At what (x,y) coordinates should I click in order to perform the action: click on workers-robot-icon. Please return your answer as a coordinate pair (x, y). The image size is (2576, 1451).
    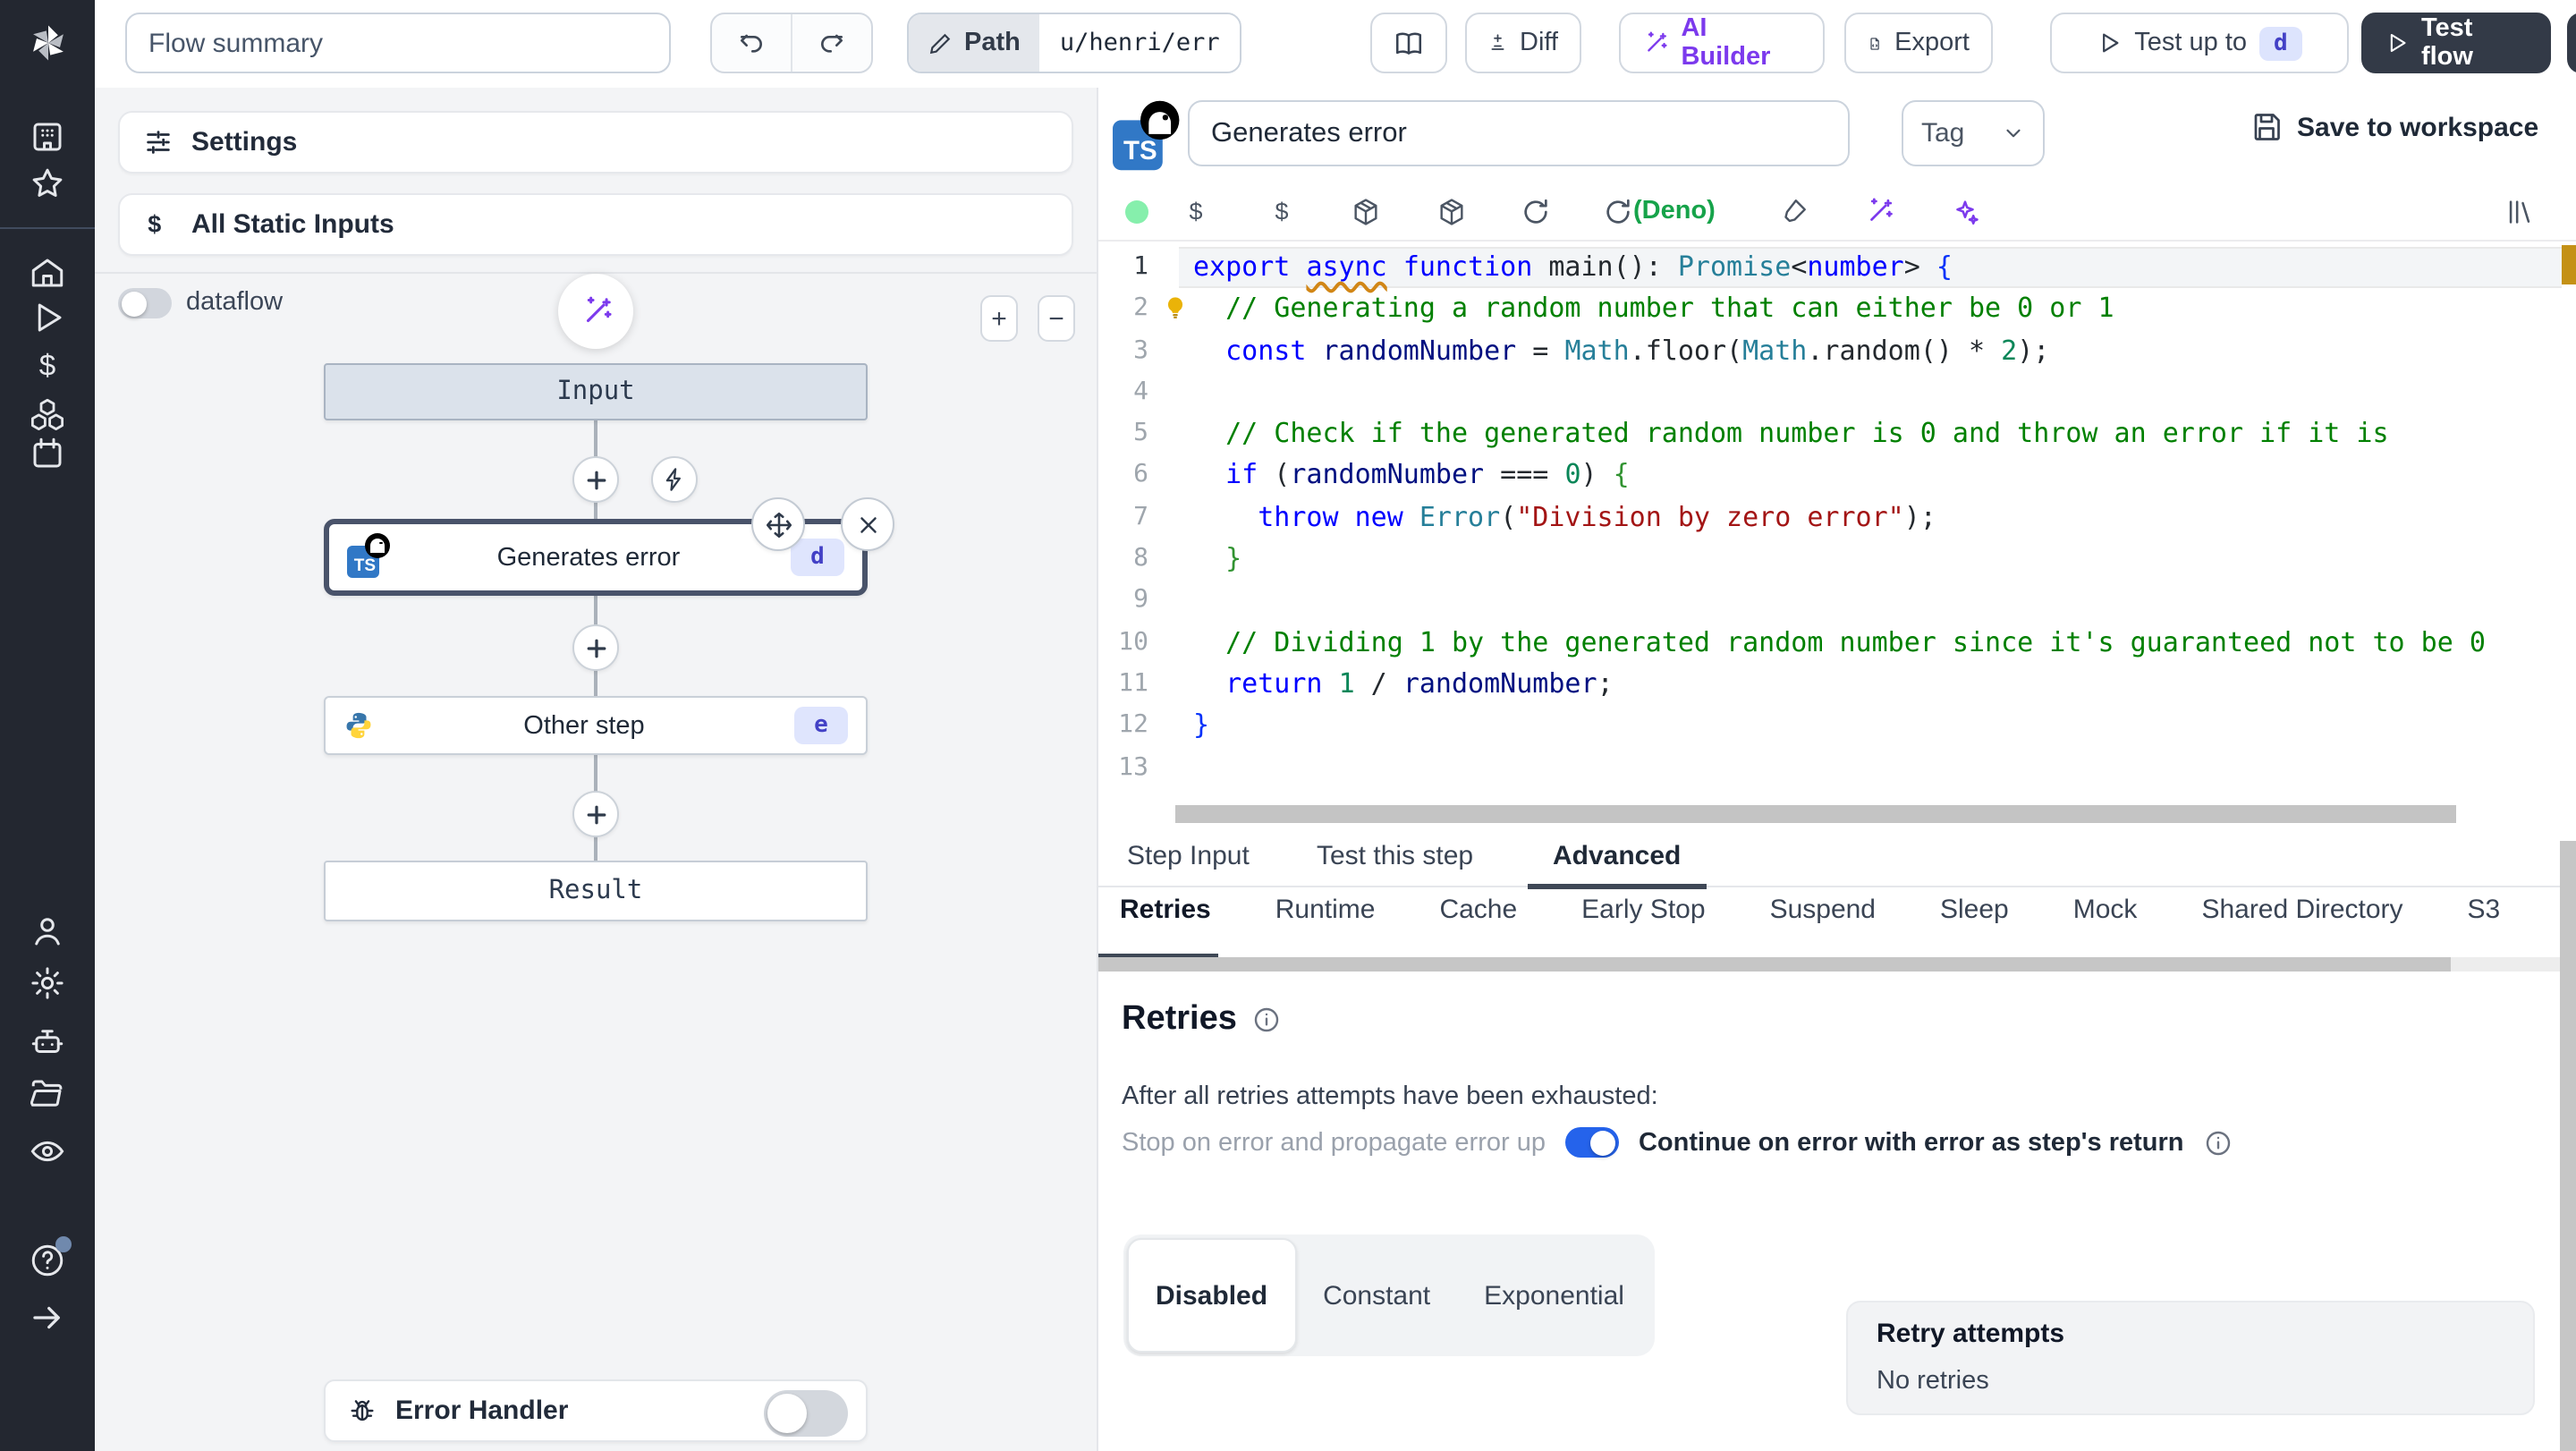
    Looking at the image, I should click on (47, 1042).